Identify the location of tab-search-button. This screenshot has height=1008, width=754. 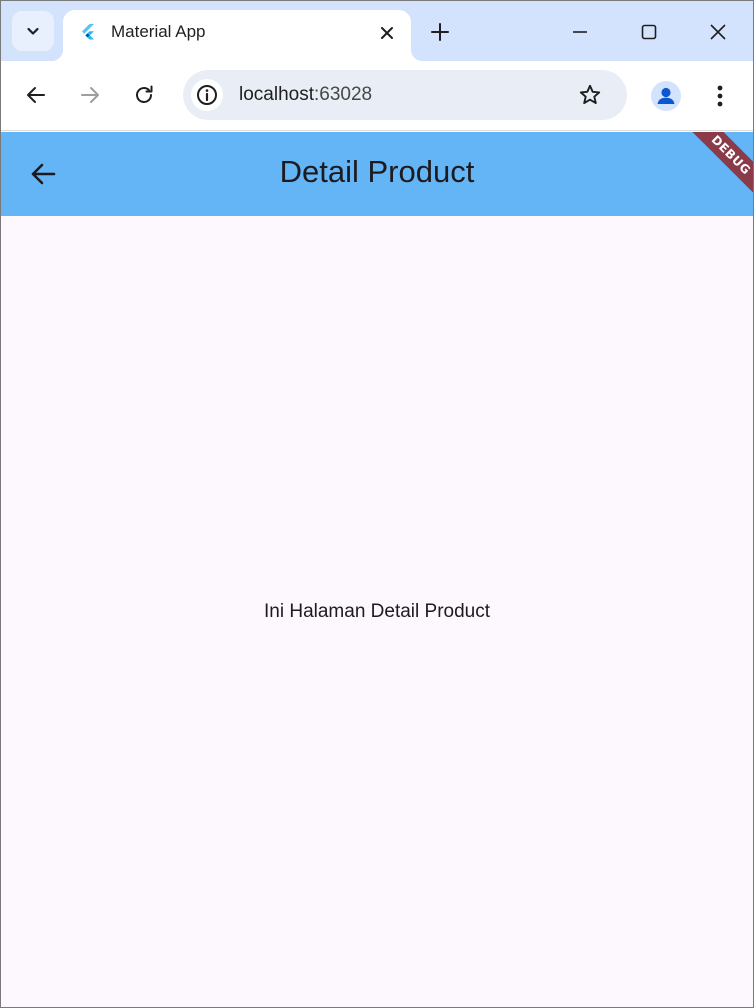
(33, 31).